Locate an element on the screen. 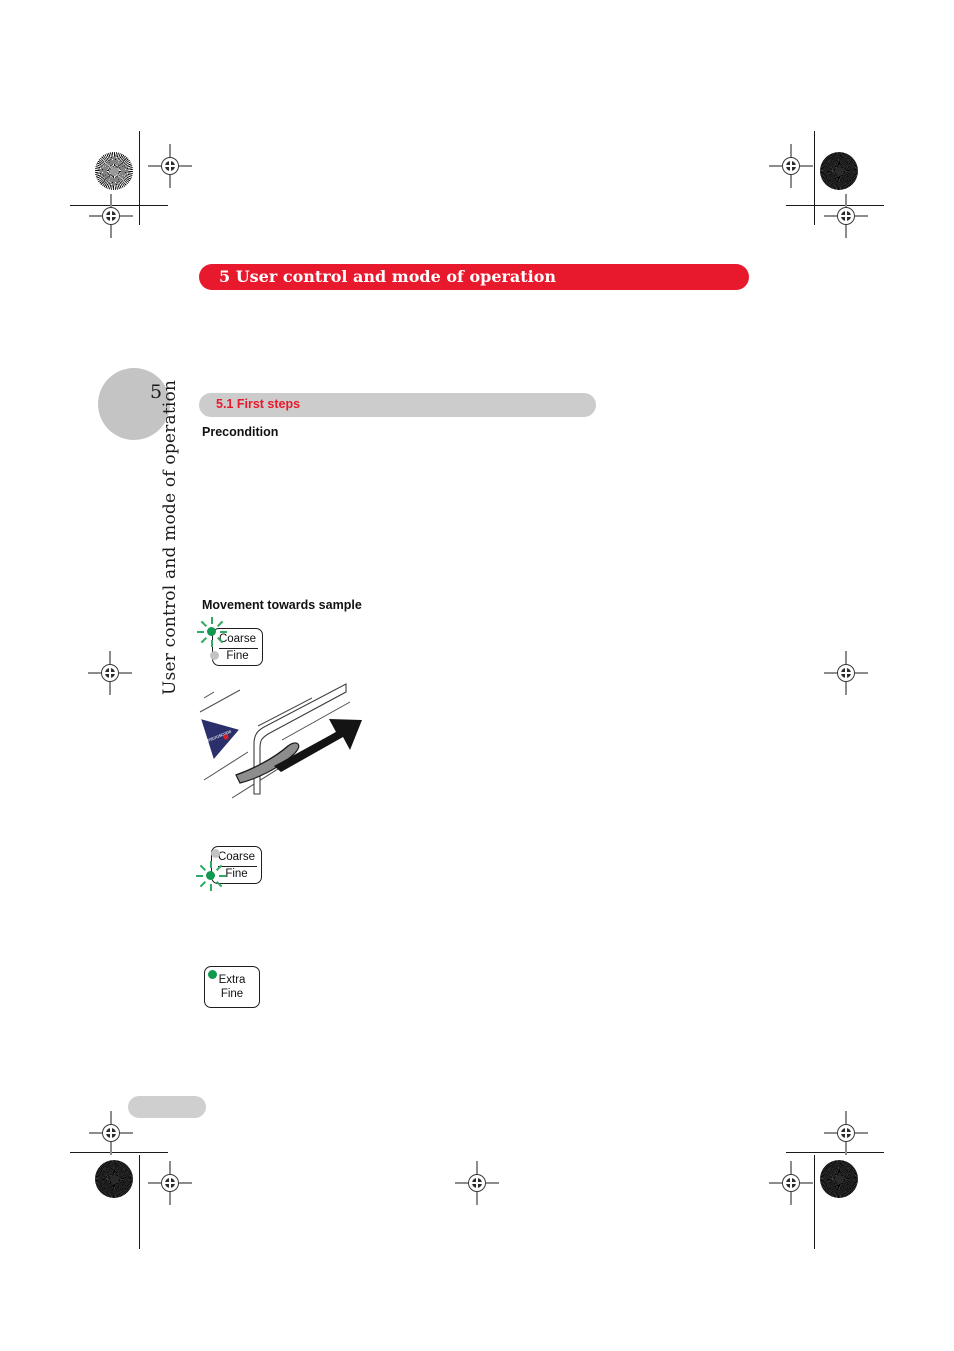 This screenshot has width=954, height=1351. trim-line-left-bottom is located at coordinates (139, 1202).